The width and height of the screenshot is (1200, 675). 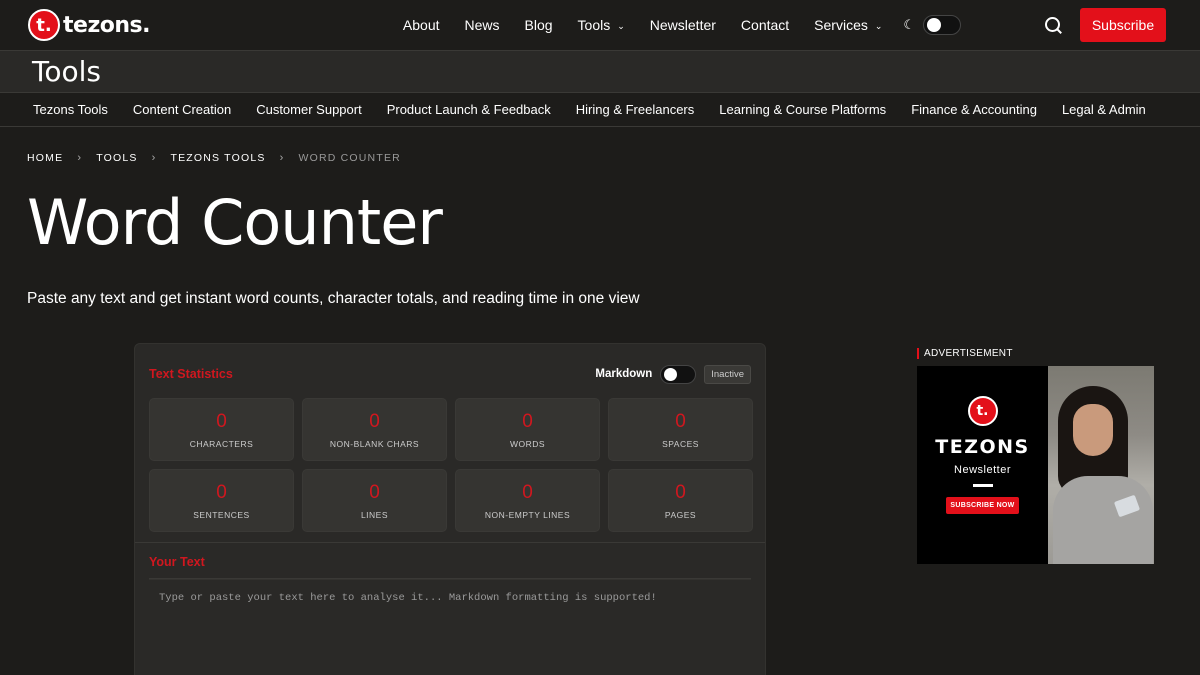 What do you see at coordinates (469, 109) in the screenshot?
I see `category-link: Product Launch & Feedback` at bounding box center [469, 109].